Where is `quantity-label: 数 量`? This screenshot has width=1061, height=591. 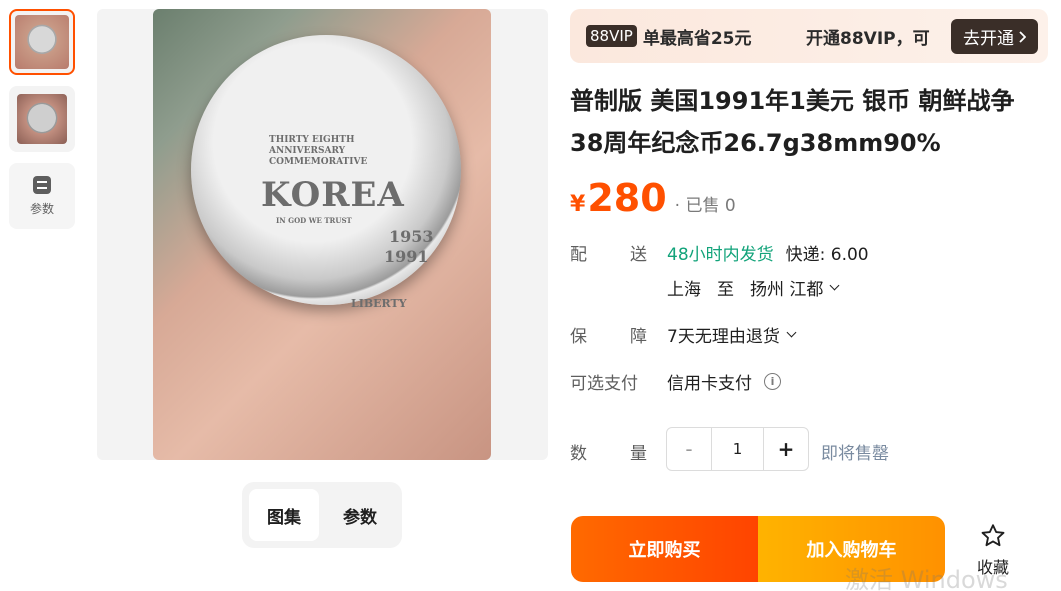 quantity-label: 数 量 is located at coordinates (608, 451).